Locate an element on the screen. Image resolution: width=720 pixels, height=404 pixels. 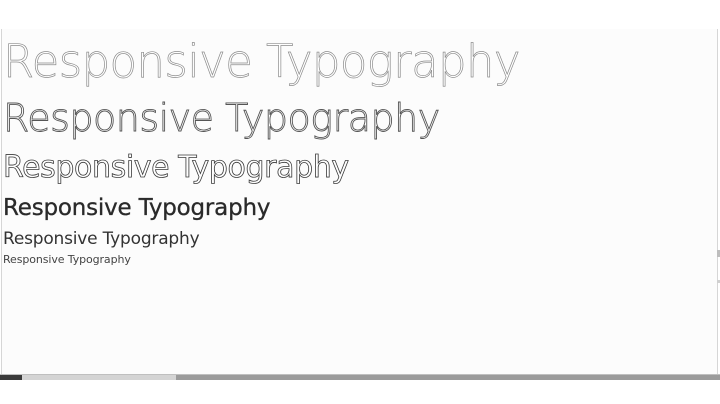
window-top-strip is located at coordinates (360, 14).